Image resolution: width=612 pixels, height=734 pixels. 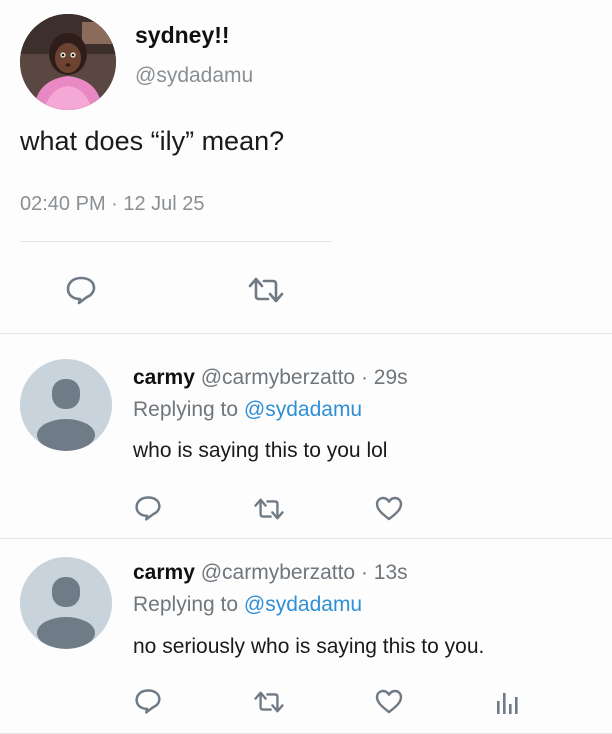 I want to click on reply-header: carmy @carmyberzatto · 13s, so click(x=270, y=573).